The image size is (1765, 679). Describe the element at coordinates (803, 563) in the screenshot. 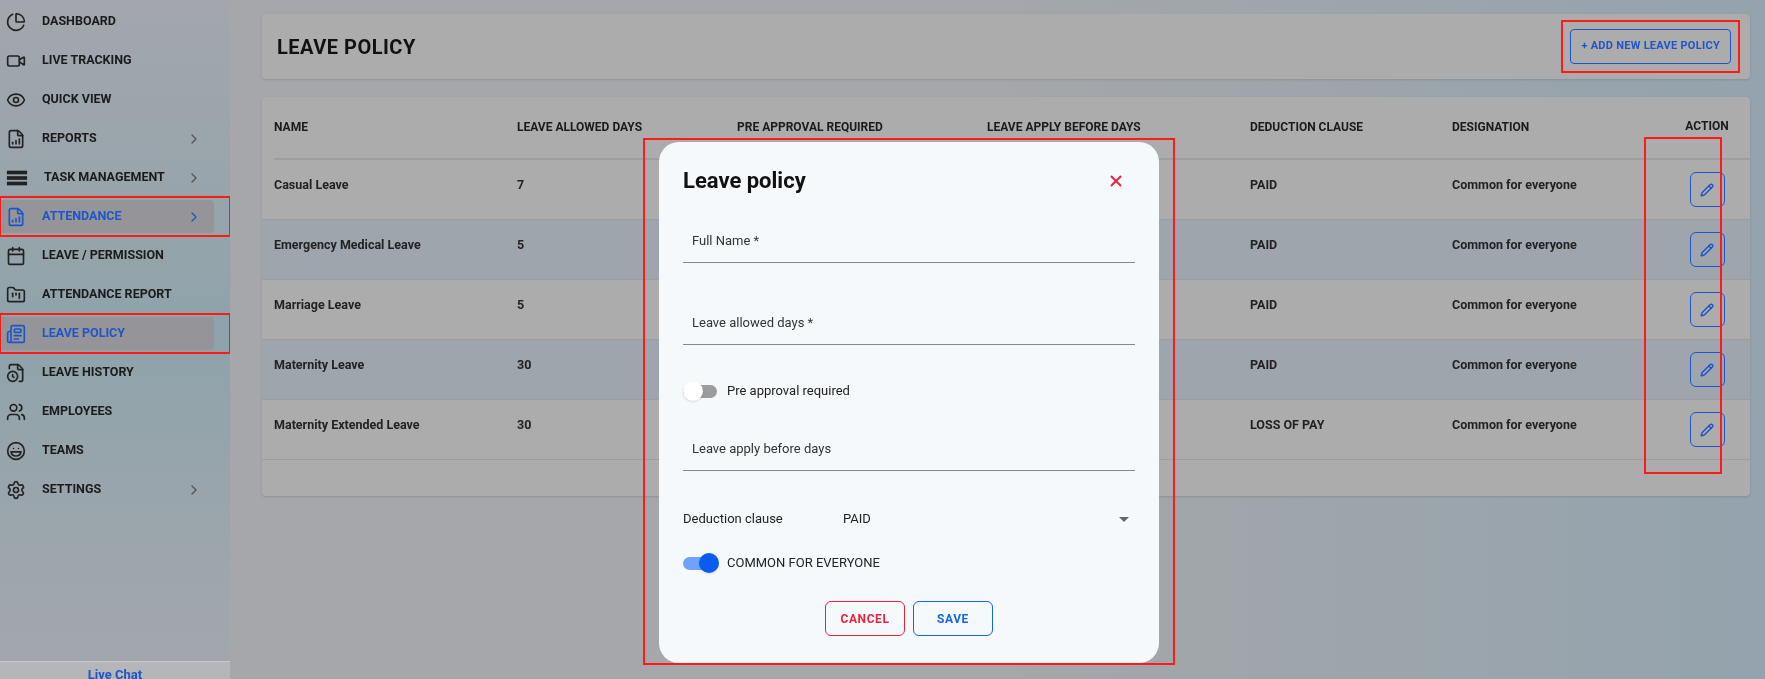

I see `toggle-label: COMMON FOR EVERYONE` at that location.